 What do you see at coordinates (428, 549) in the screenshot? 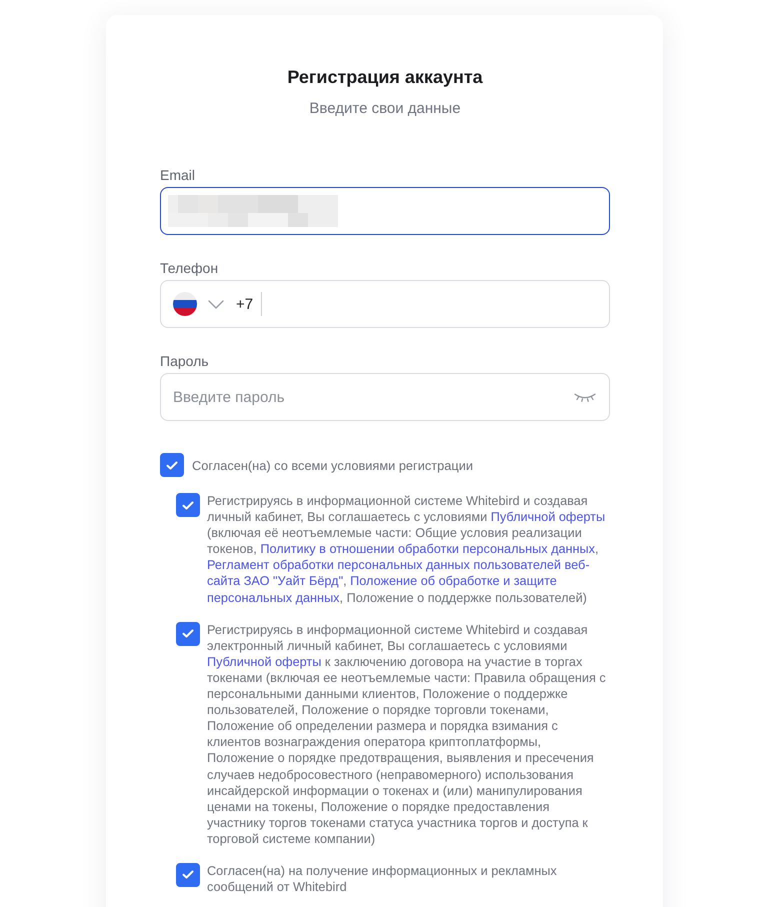
I see `document-link: Политику в отношении обработки персональных данных` at bounding box center [428, 549].